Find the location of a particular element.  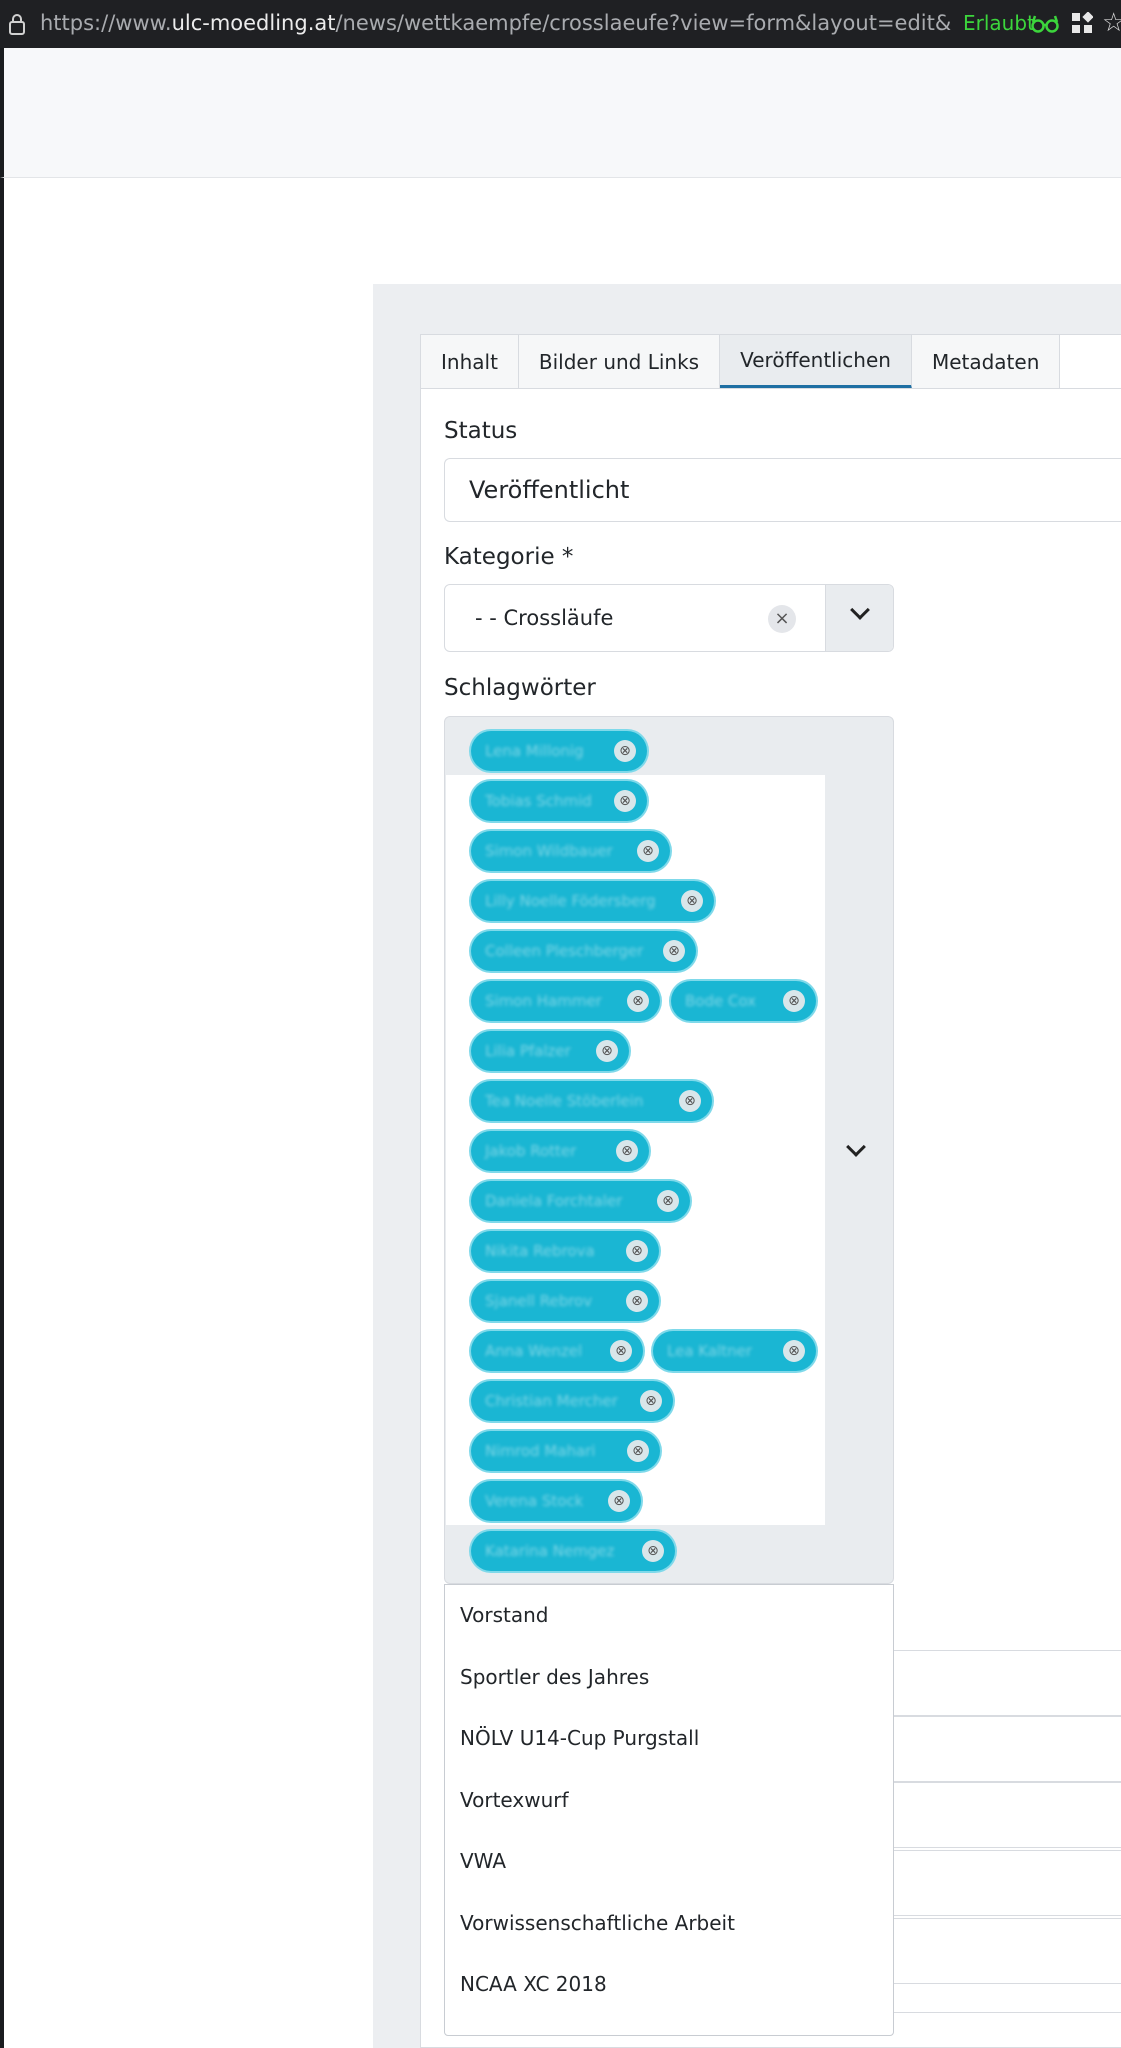

dropdown-option: VWA is located at coordinates (669, 1862).